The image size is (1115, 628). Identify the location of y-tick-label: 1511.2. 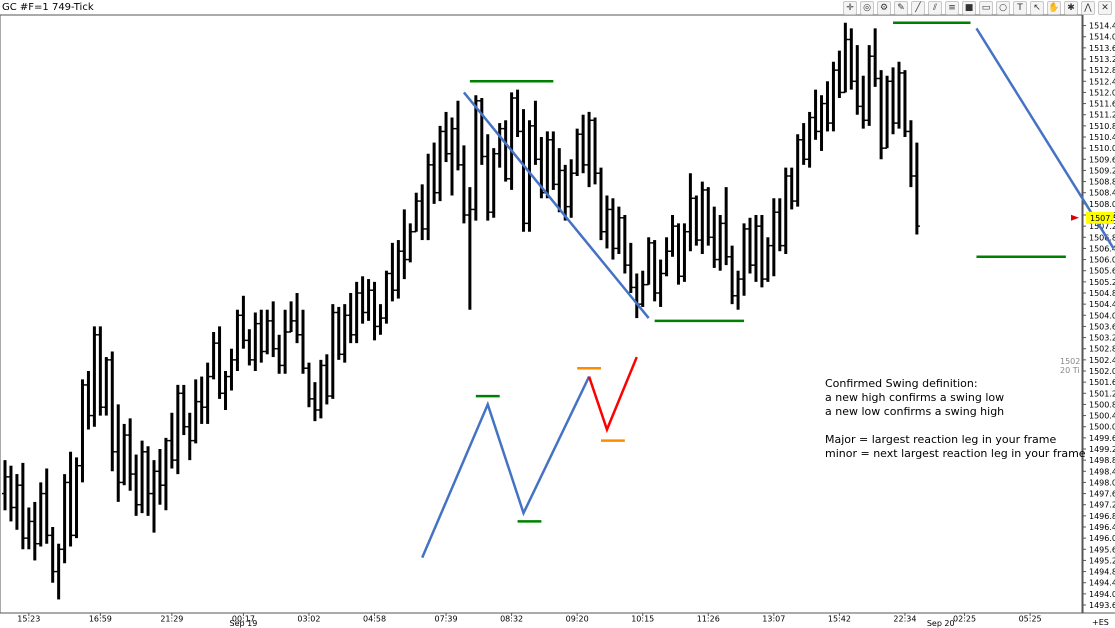
(1102, 115).